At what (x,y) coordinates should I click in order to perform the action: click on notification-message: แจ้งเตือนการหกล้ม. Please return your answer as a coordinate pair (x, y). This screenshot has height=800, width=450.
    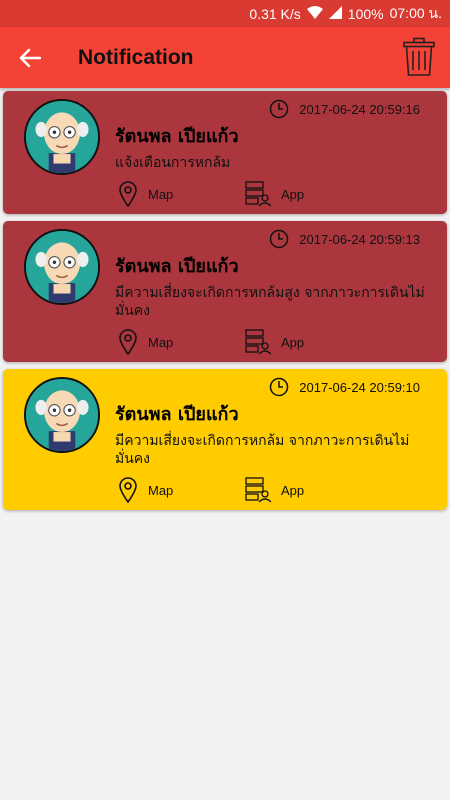
    Looking at the image, I should click on (173, 163).